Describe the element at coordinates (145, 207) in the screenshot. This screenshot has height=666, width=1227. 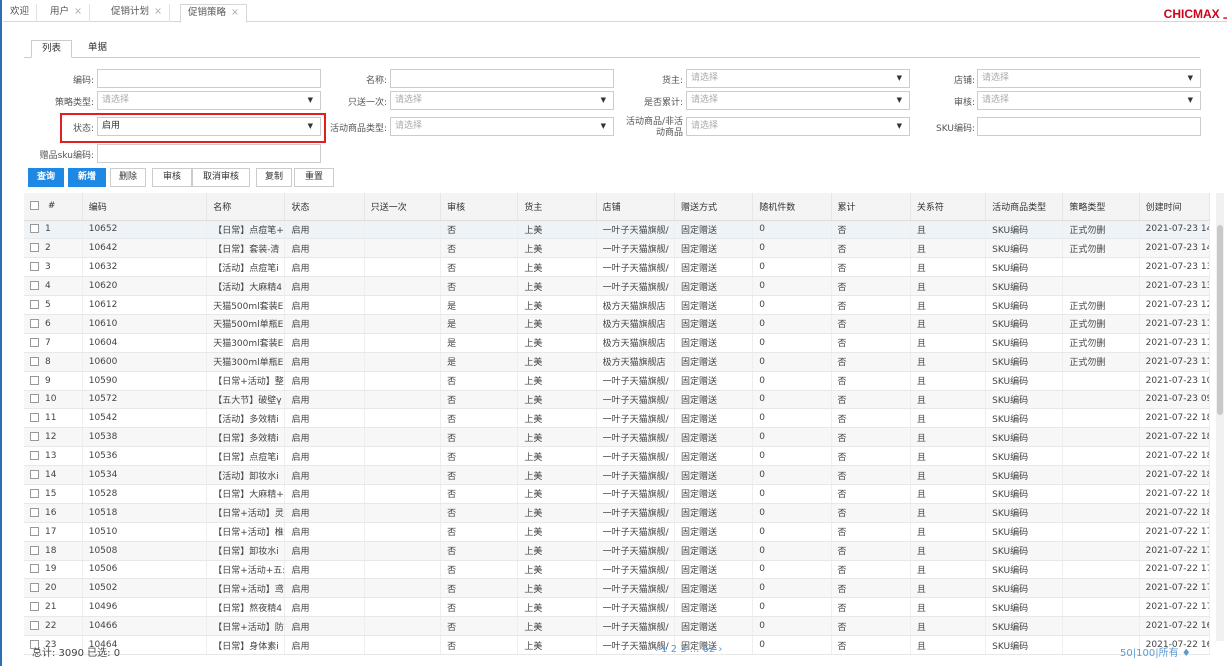
I see `column-header: 编码` at that location.